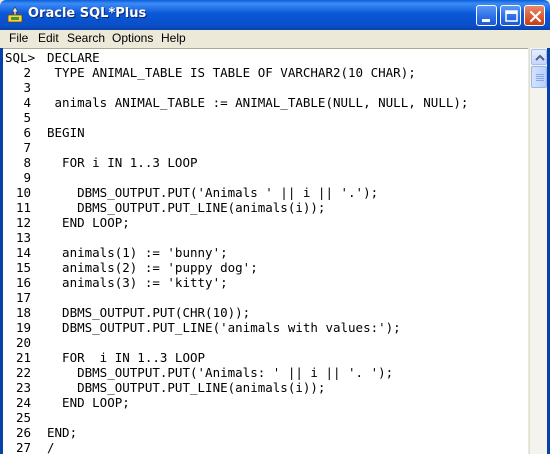 This screenshot has height=454, width=550. Describe the element at coordinates (23, 267) in the screenshot. I see `line-prompt: 15` at that location.